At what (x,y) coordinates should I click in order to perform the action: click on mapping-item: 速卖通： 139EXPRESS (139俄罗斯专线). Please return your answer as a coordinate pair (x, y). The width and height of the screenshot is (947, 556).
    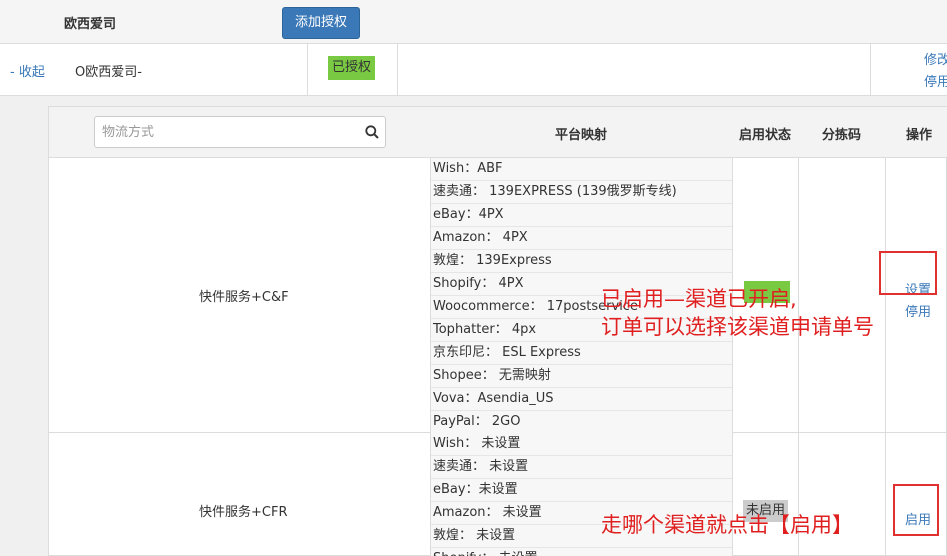
    Looking at the image, I should click on (581, 192).